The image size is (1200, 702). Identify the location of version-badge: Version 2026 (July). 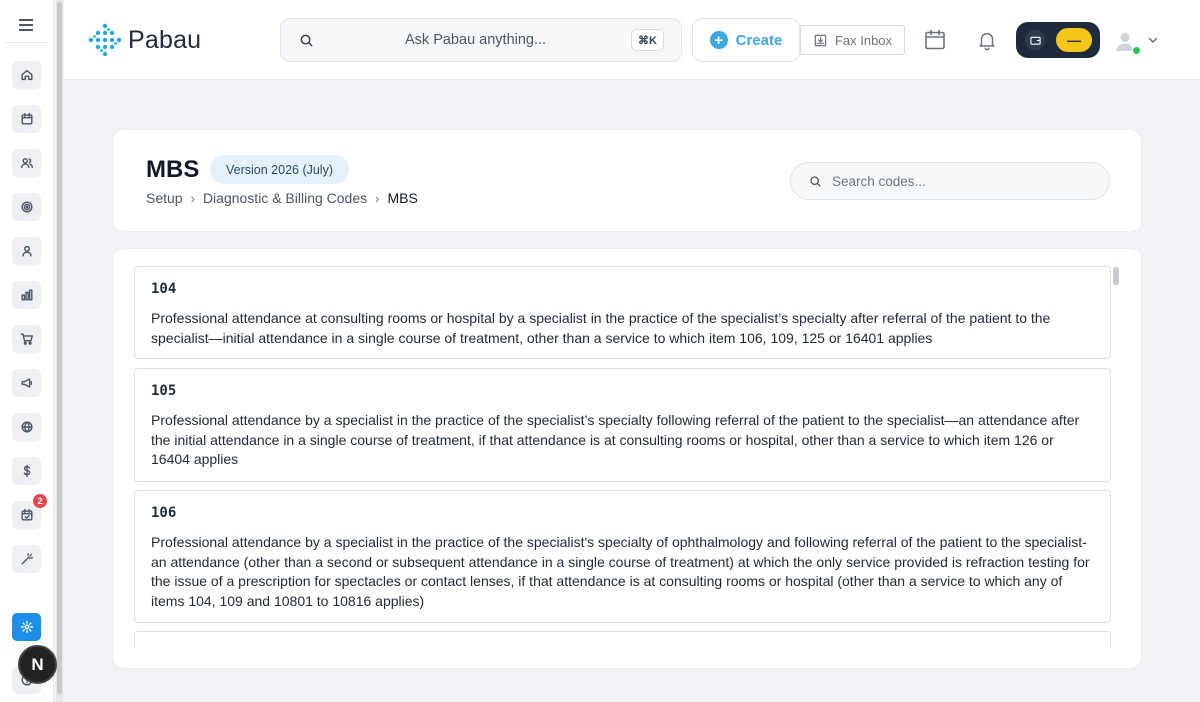
(280, 169).